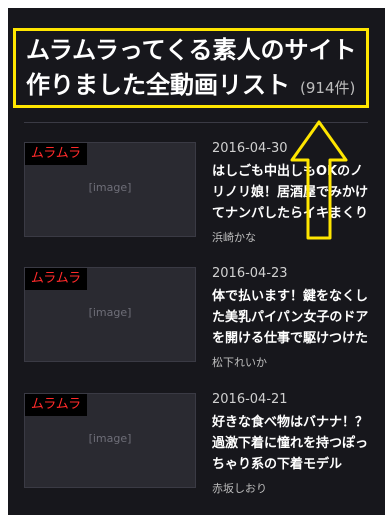 This screenshot has width=391, height=515. I want to click on scrollbar, so click(388, 257).